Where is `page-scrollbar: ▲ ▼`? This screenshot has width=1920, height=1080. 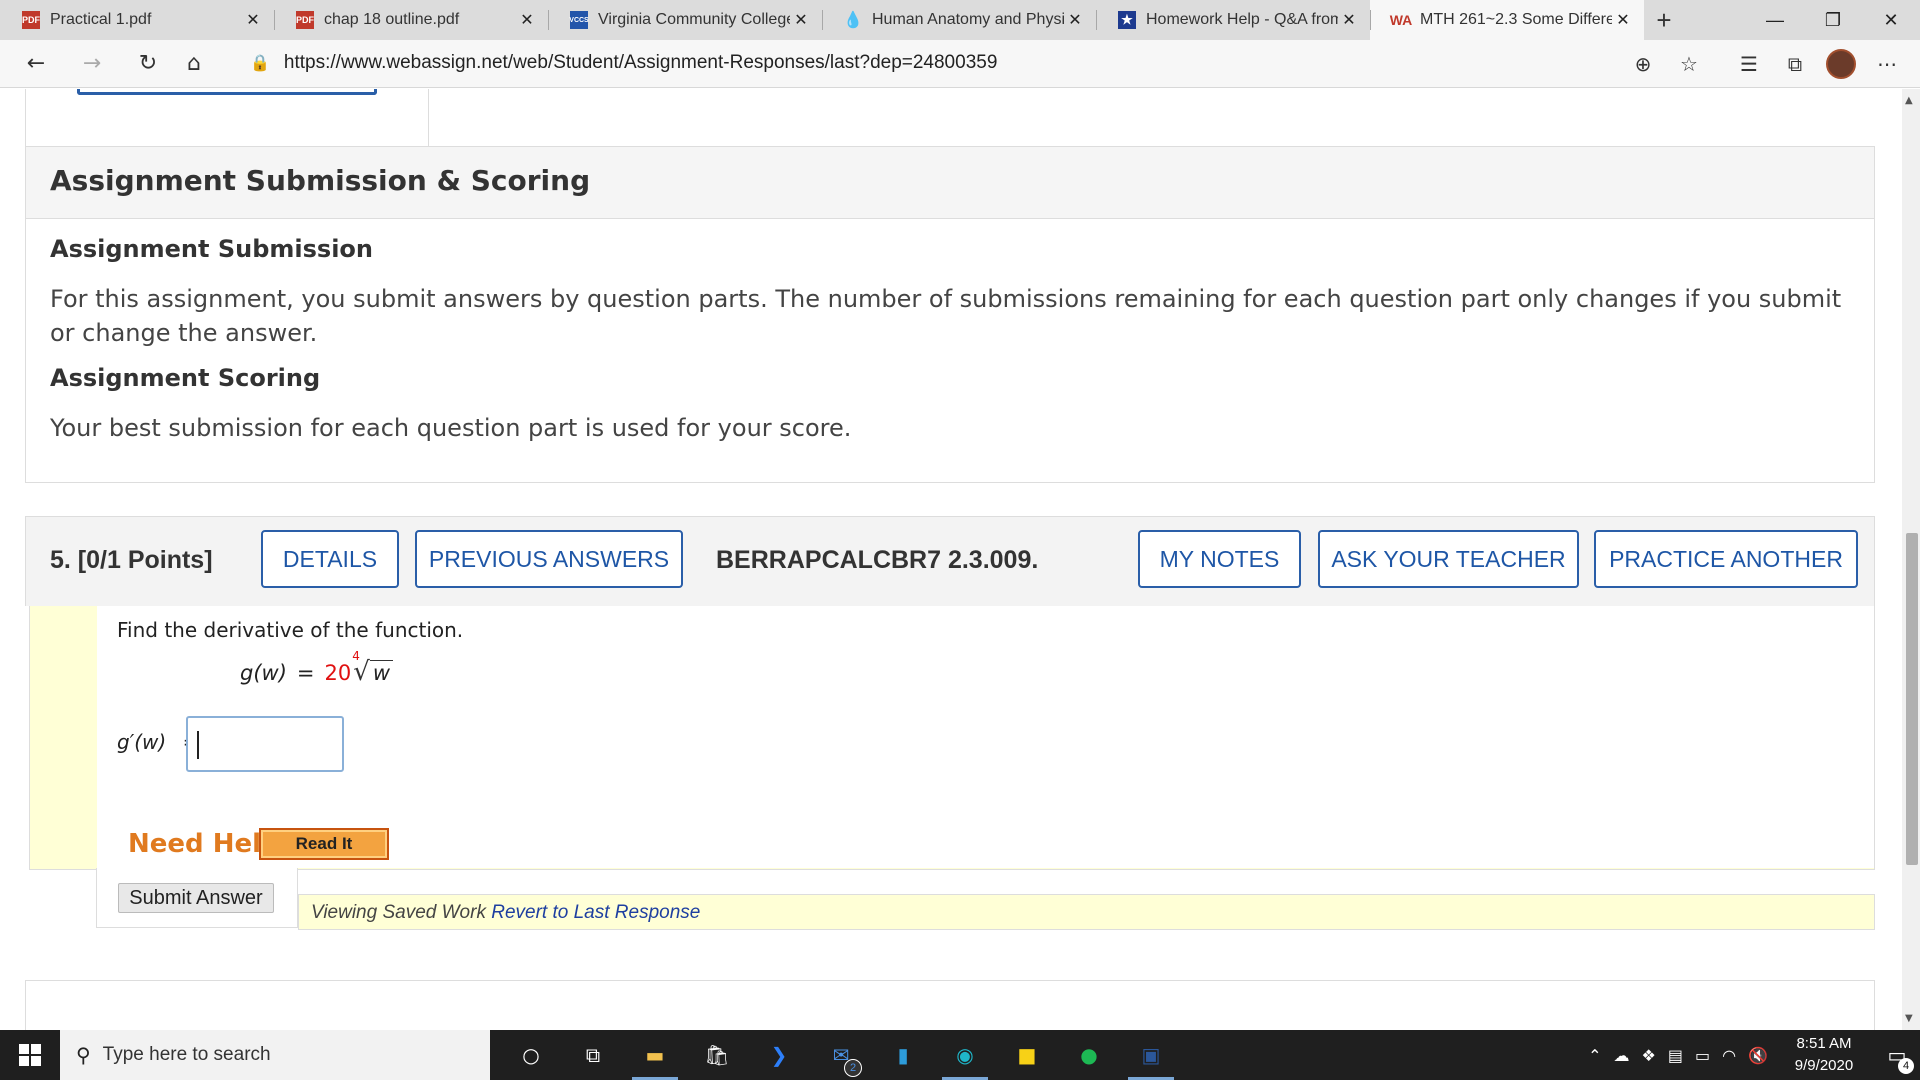 page-scrollbar: ▲ ▼ is located at coordinates (1911, 559).